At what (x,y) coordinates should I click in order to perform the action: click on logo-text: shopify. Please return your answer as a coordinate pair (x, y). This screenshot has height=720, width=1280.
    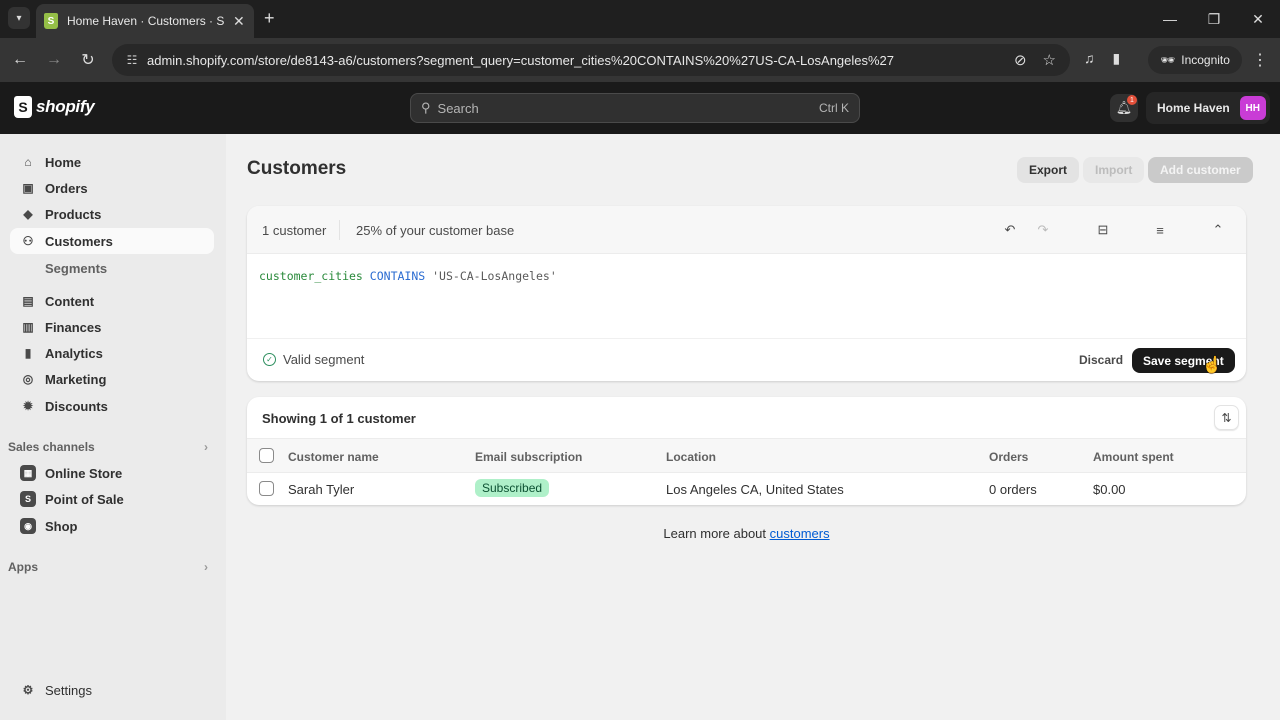
    Looking at the image, I should click on (65, 106).